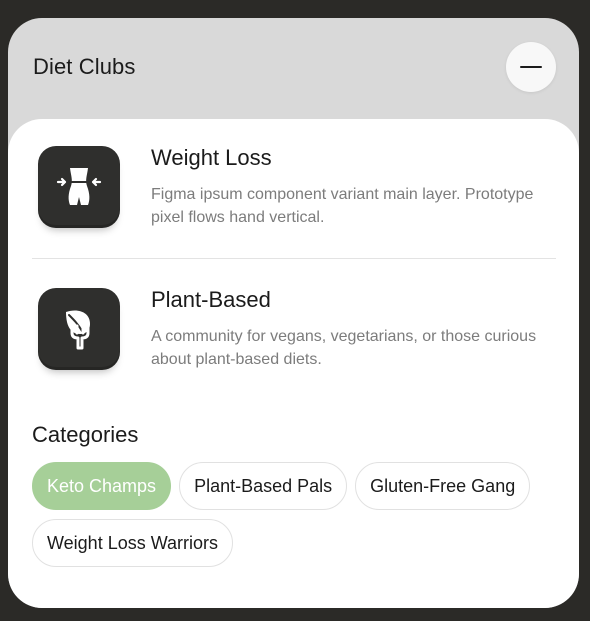  I want to click on club-name: Plant-Based, so click(211, 299).